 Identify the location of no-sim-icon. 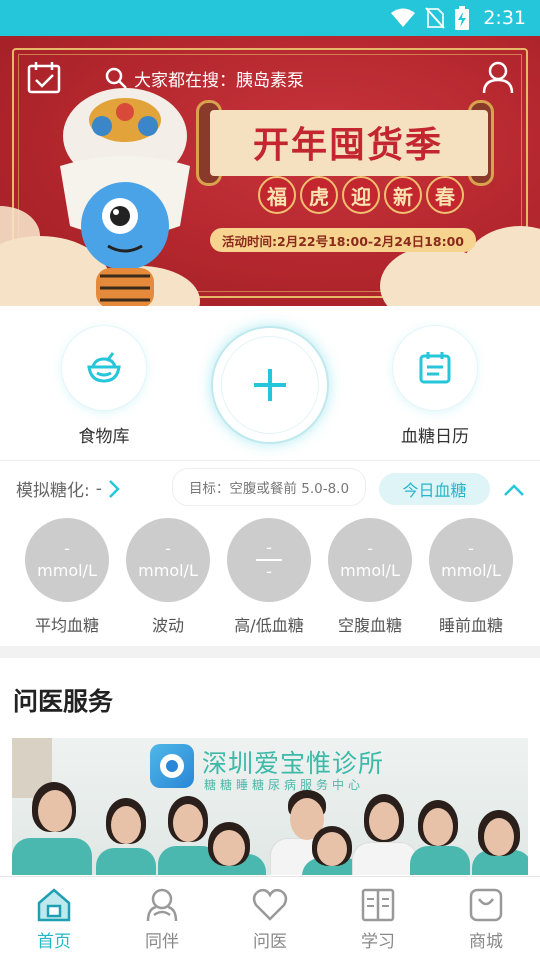
(435, 18).